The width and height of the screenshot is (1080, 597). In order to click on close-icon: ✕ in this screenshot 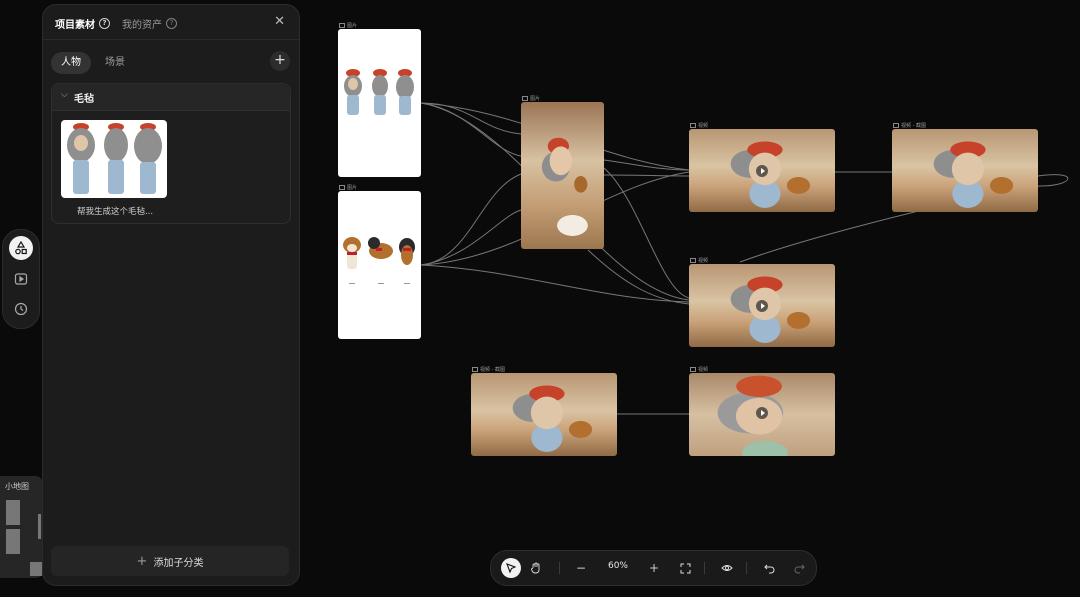, I will do `click(279, 21)`.